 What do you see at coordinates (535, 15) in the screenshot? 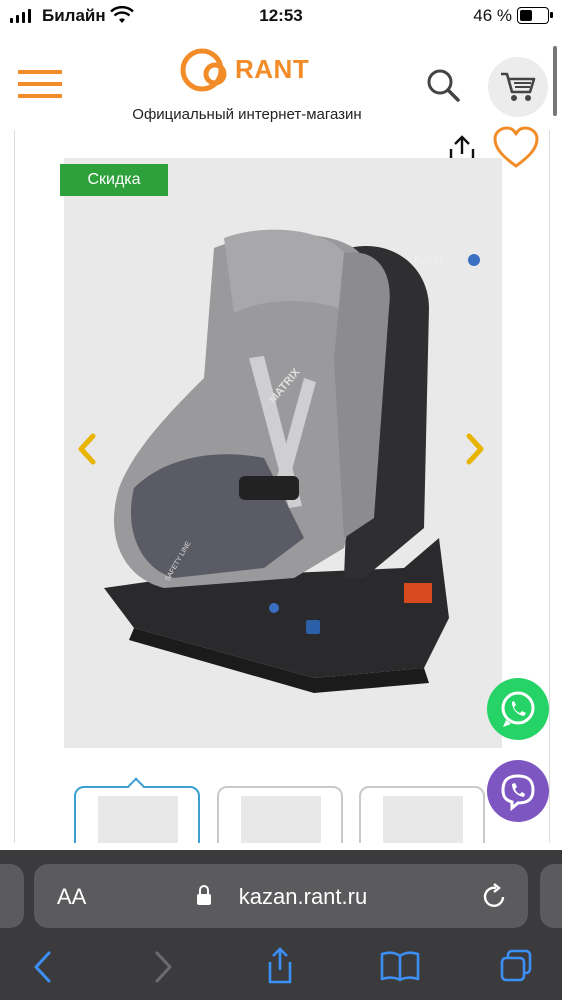
I see `battery-icon` at bounding box center [535, 15].